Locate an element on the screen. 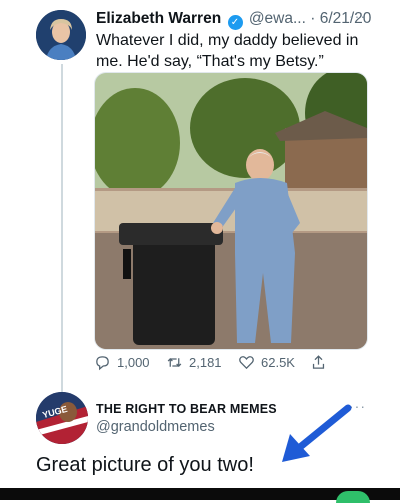 This screenshot has height=503, width=400. like-button: 62.5K is located at coordinates (266, 362).